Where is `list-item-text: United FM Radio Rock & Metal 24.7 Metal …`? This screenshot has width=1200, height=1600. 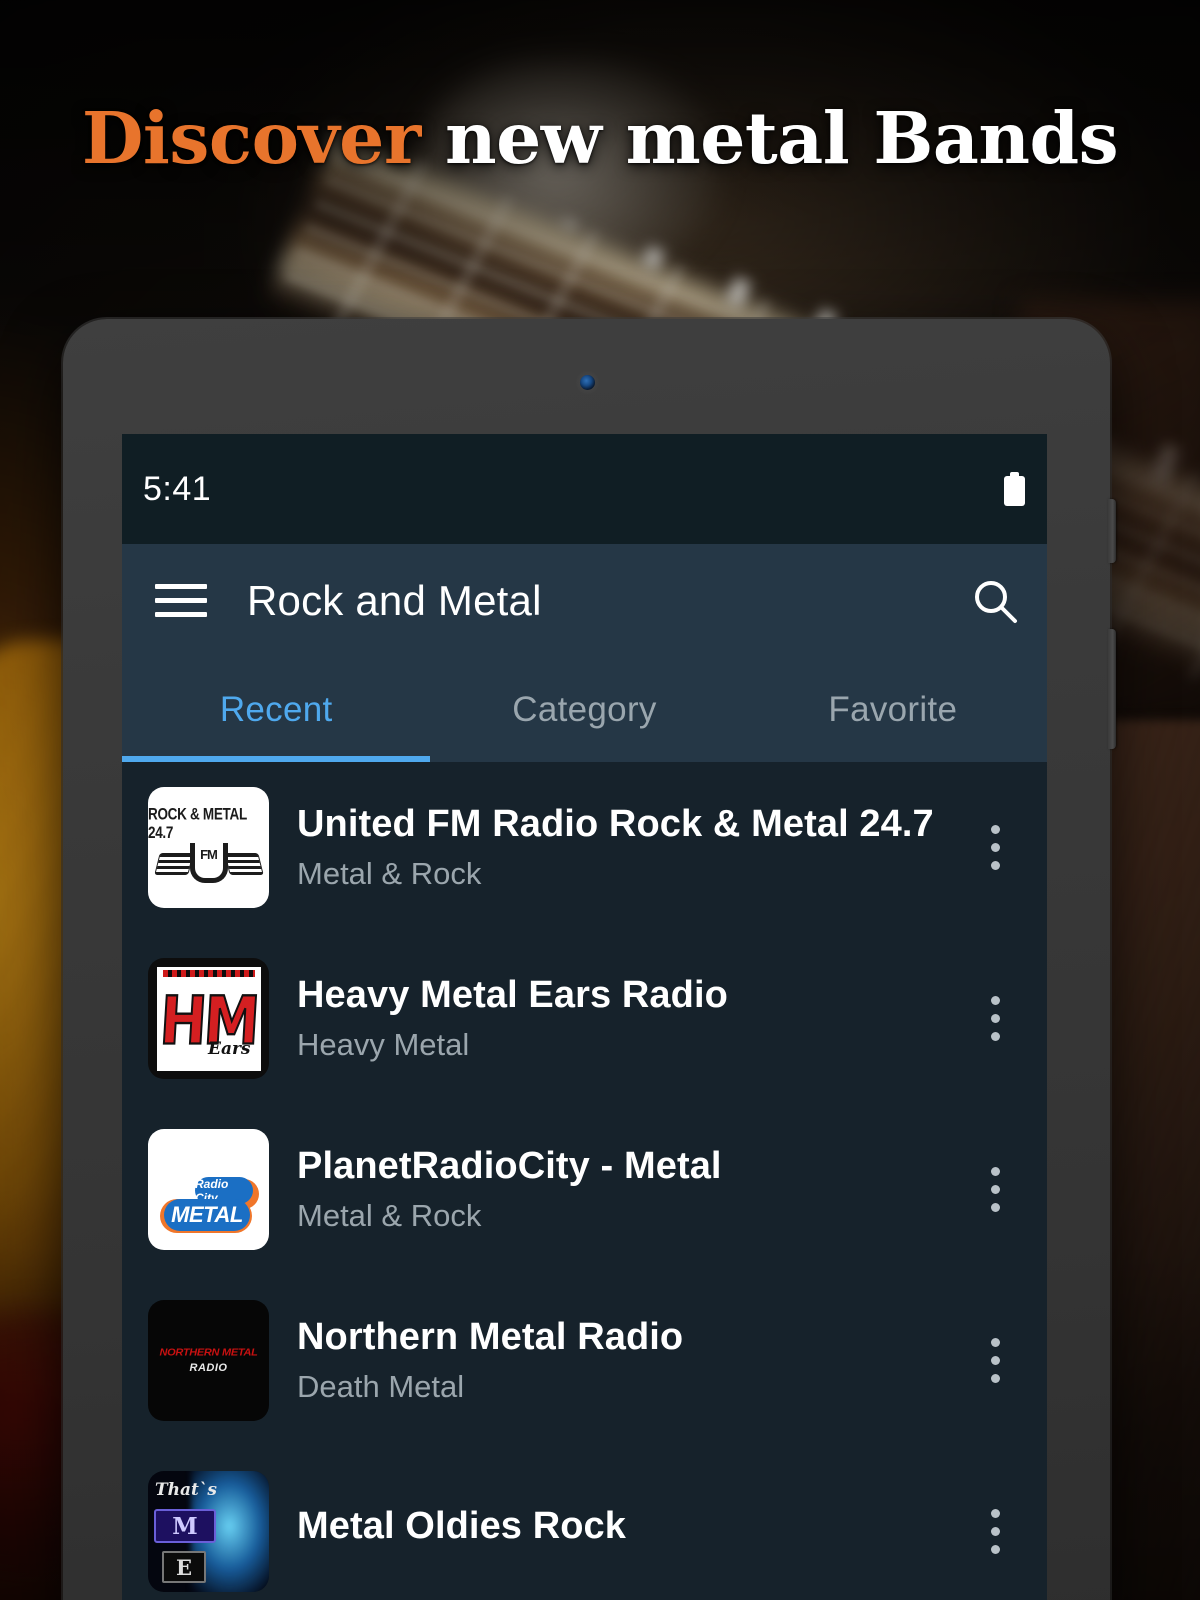
list-item-text: United FM Radio Rock & Metal 24.7 Metal … is located at coordinates (634, 847).